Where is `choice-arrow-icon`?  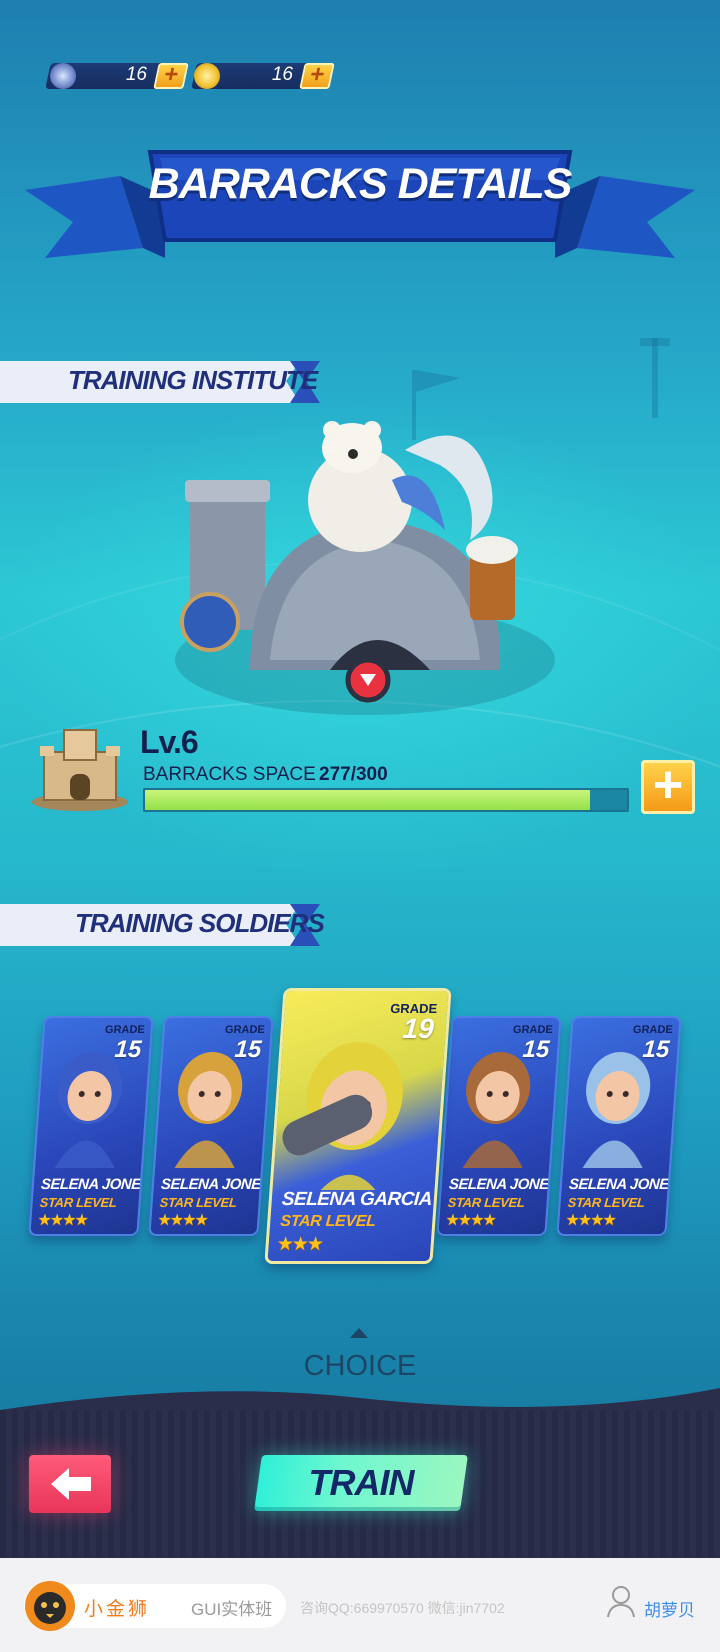 choice-arrow-icon is located at coordinates (359, 1333).